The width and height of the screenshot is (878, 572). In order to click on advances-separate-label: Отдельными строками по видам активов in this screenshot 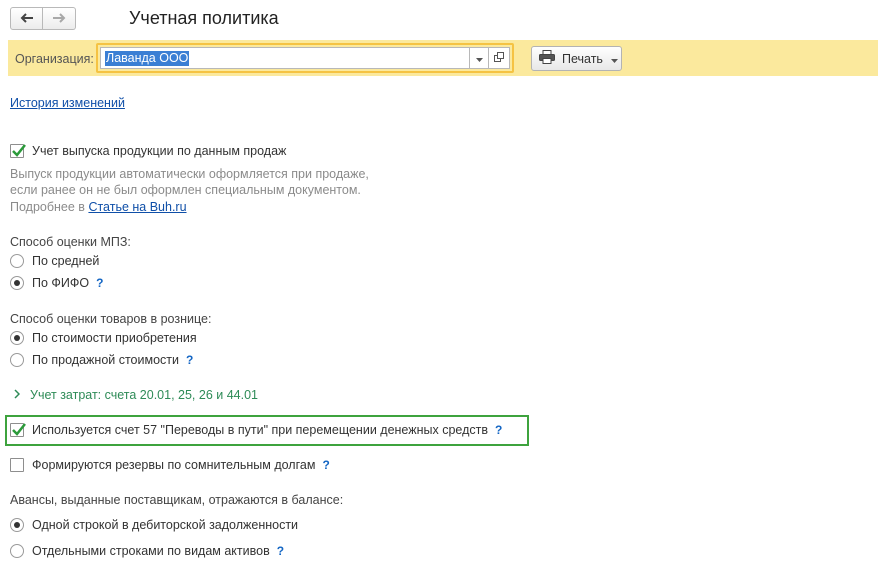, I will do `click(151, 551)`.